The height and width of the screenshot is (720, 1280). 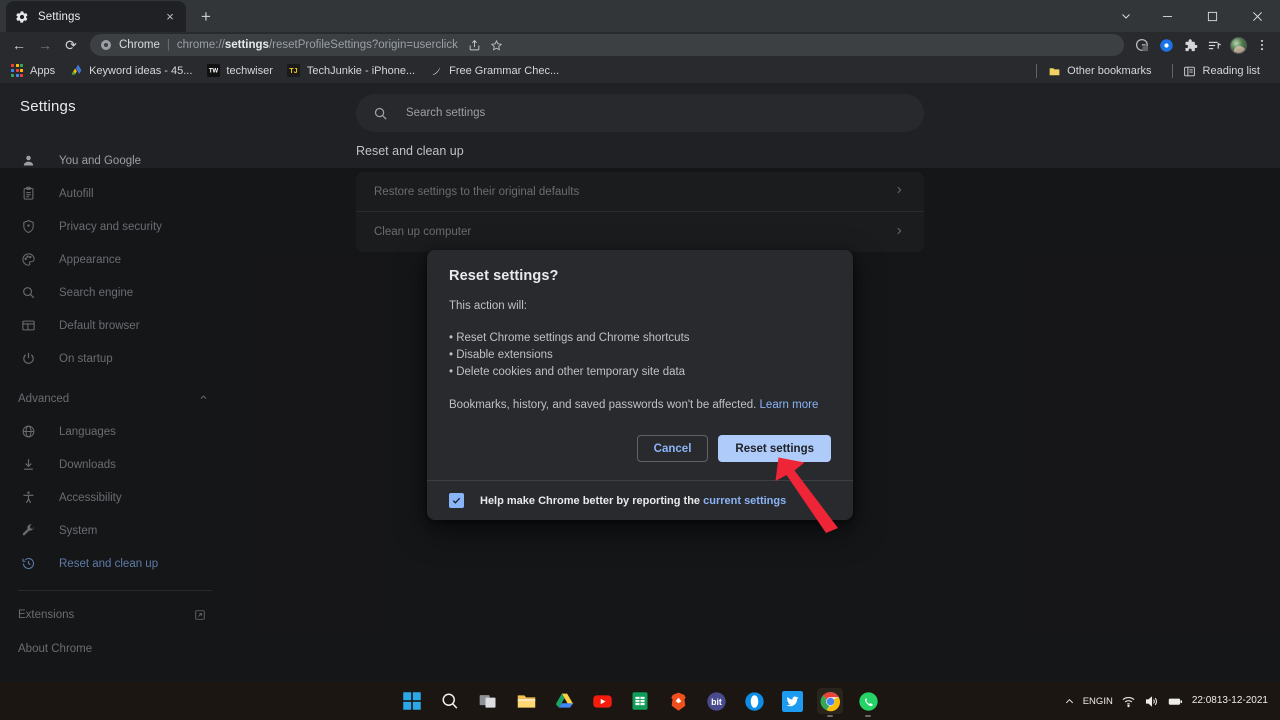 What do you see at coordinates (1231, 71) in the screenshot?
I see `reading-list-label: Reading list` at bounding box center [1231, 71].